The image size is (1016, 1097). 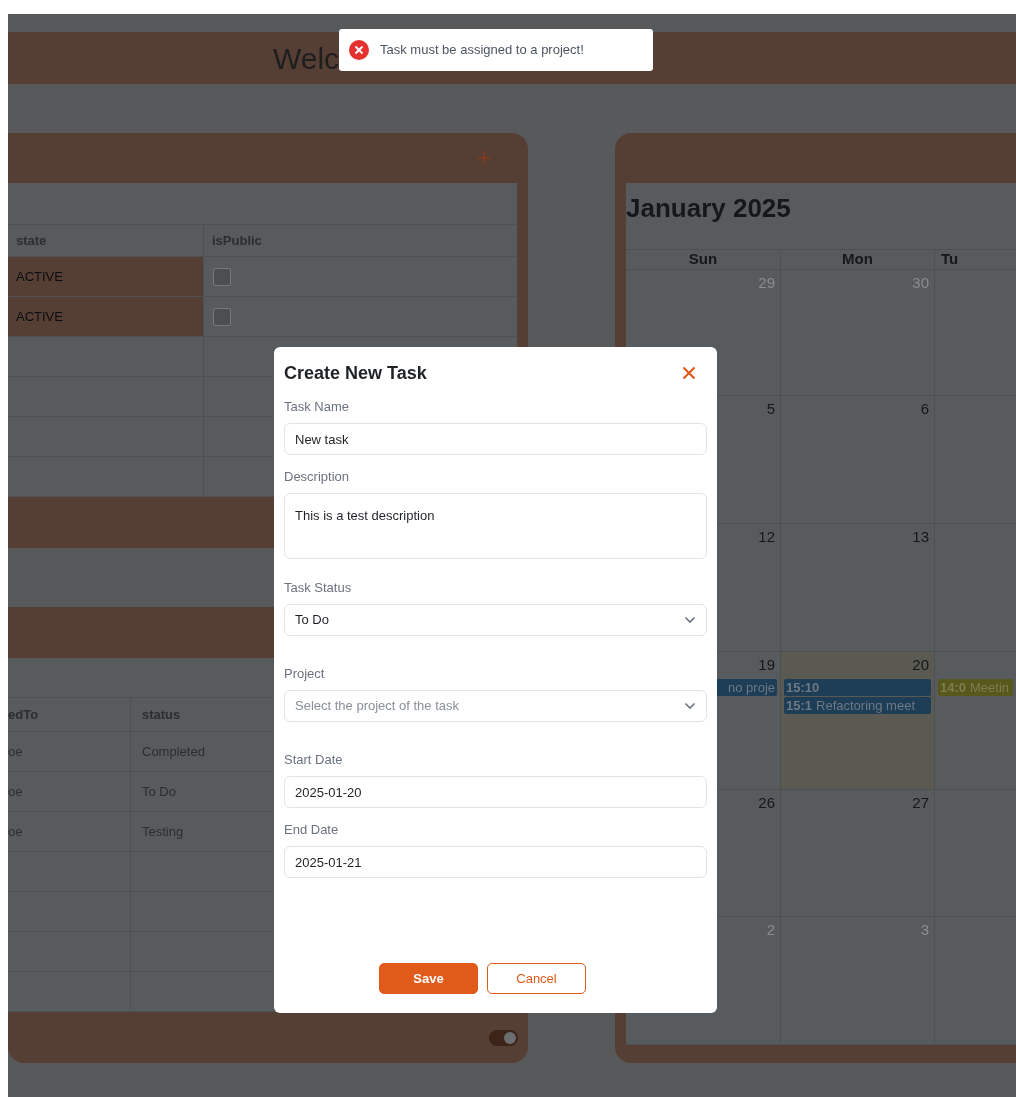 I want to click on day-number: 26, so click(x=766, y=803).